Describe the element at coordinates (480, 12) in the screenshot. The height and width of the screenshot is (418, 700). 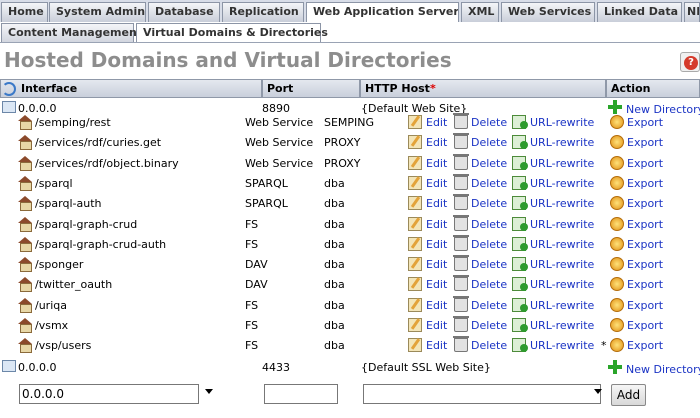
I see `tab-xml: XML` at that location.